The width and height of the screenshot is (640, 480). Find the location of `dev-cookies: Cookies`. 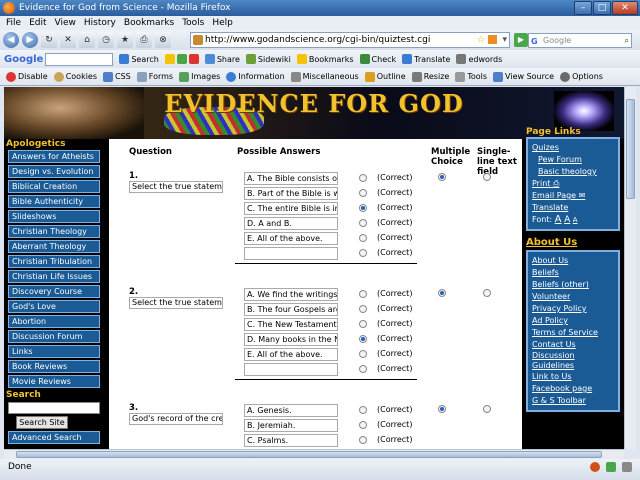

dev-cookies: Cookies is located at coordinates (75, 76).